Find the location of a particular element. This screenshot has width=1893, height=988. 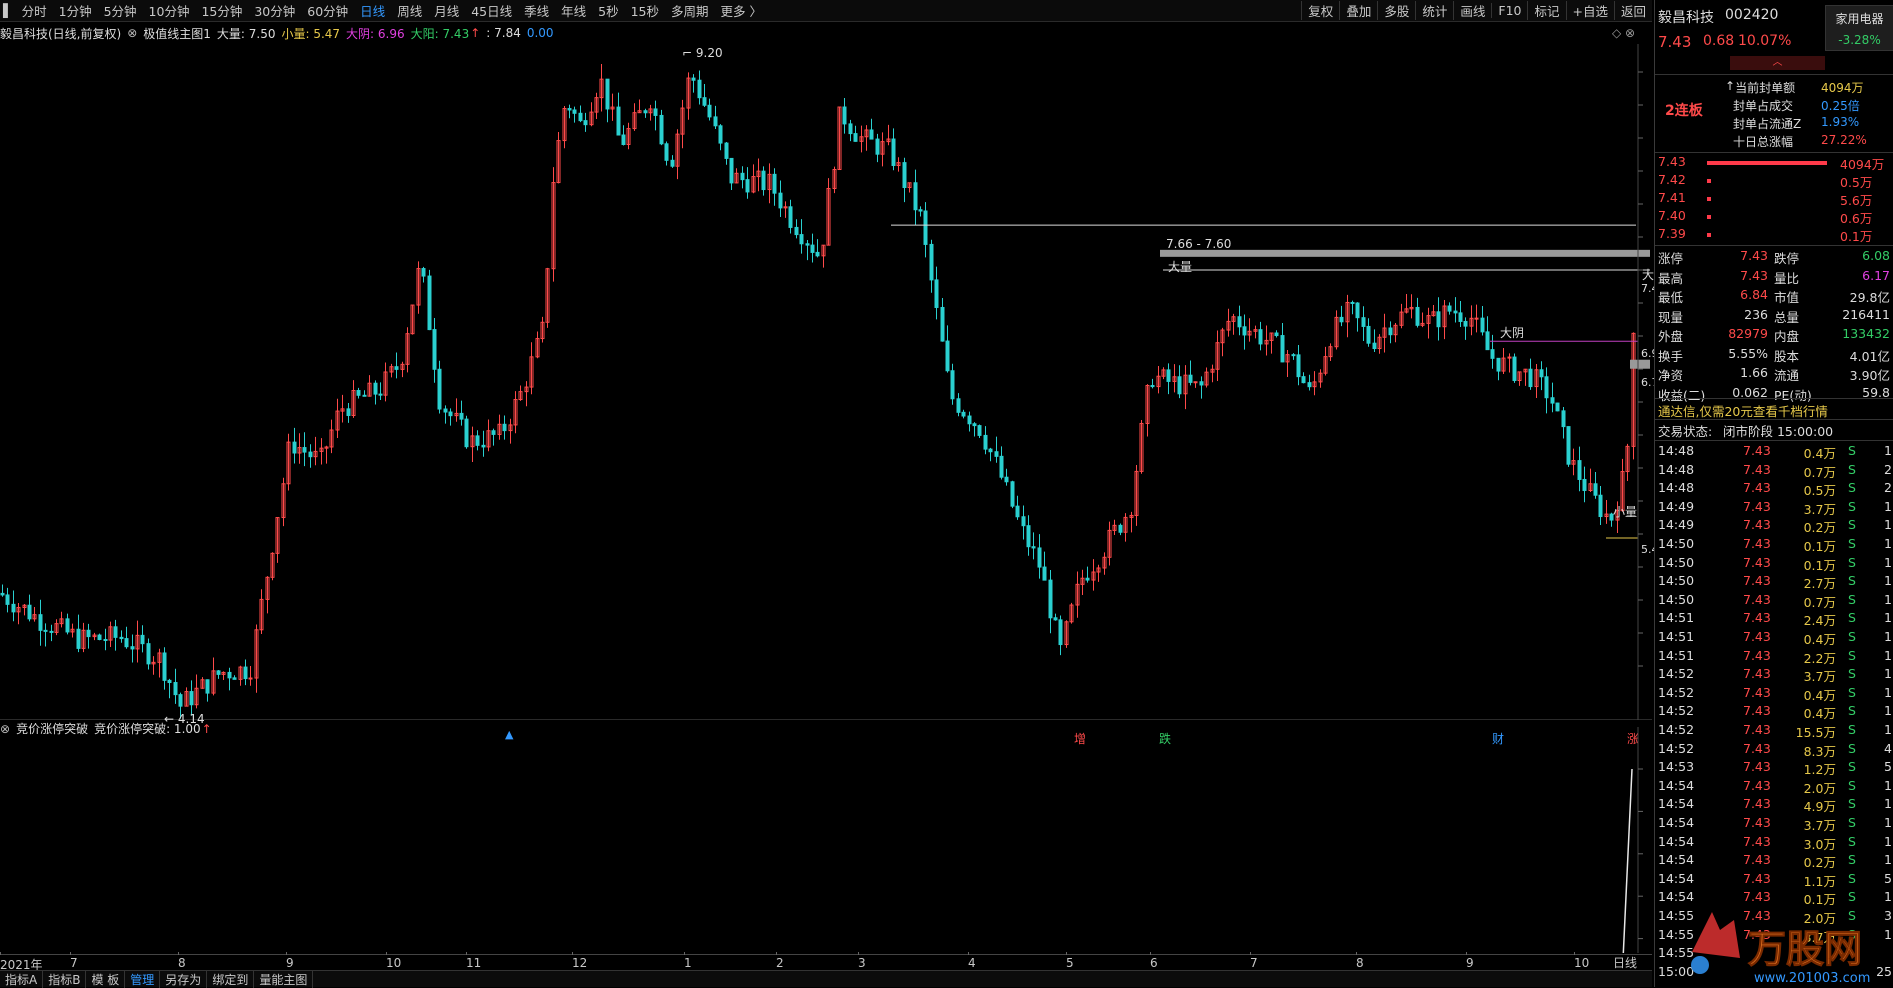

stat-value: 216411 is located at coordinates (1866, 314).